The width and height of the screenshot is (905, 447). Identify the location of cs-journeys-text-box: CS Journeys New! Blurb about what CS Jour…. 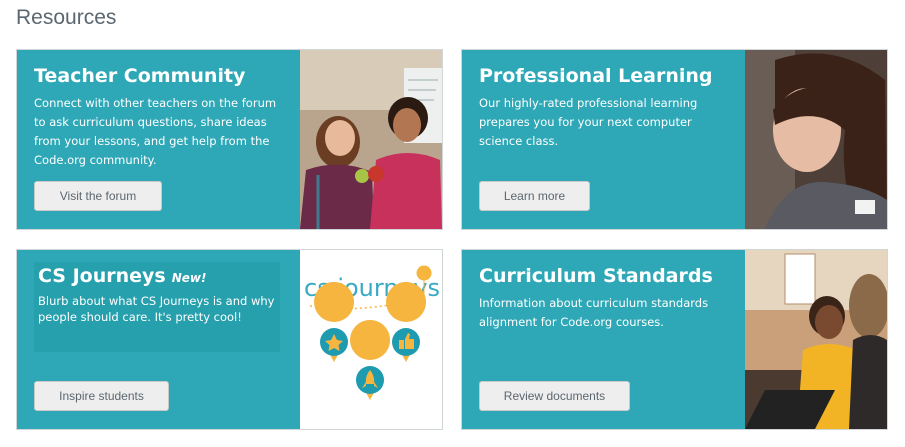
(157, 307).